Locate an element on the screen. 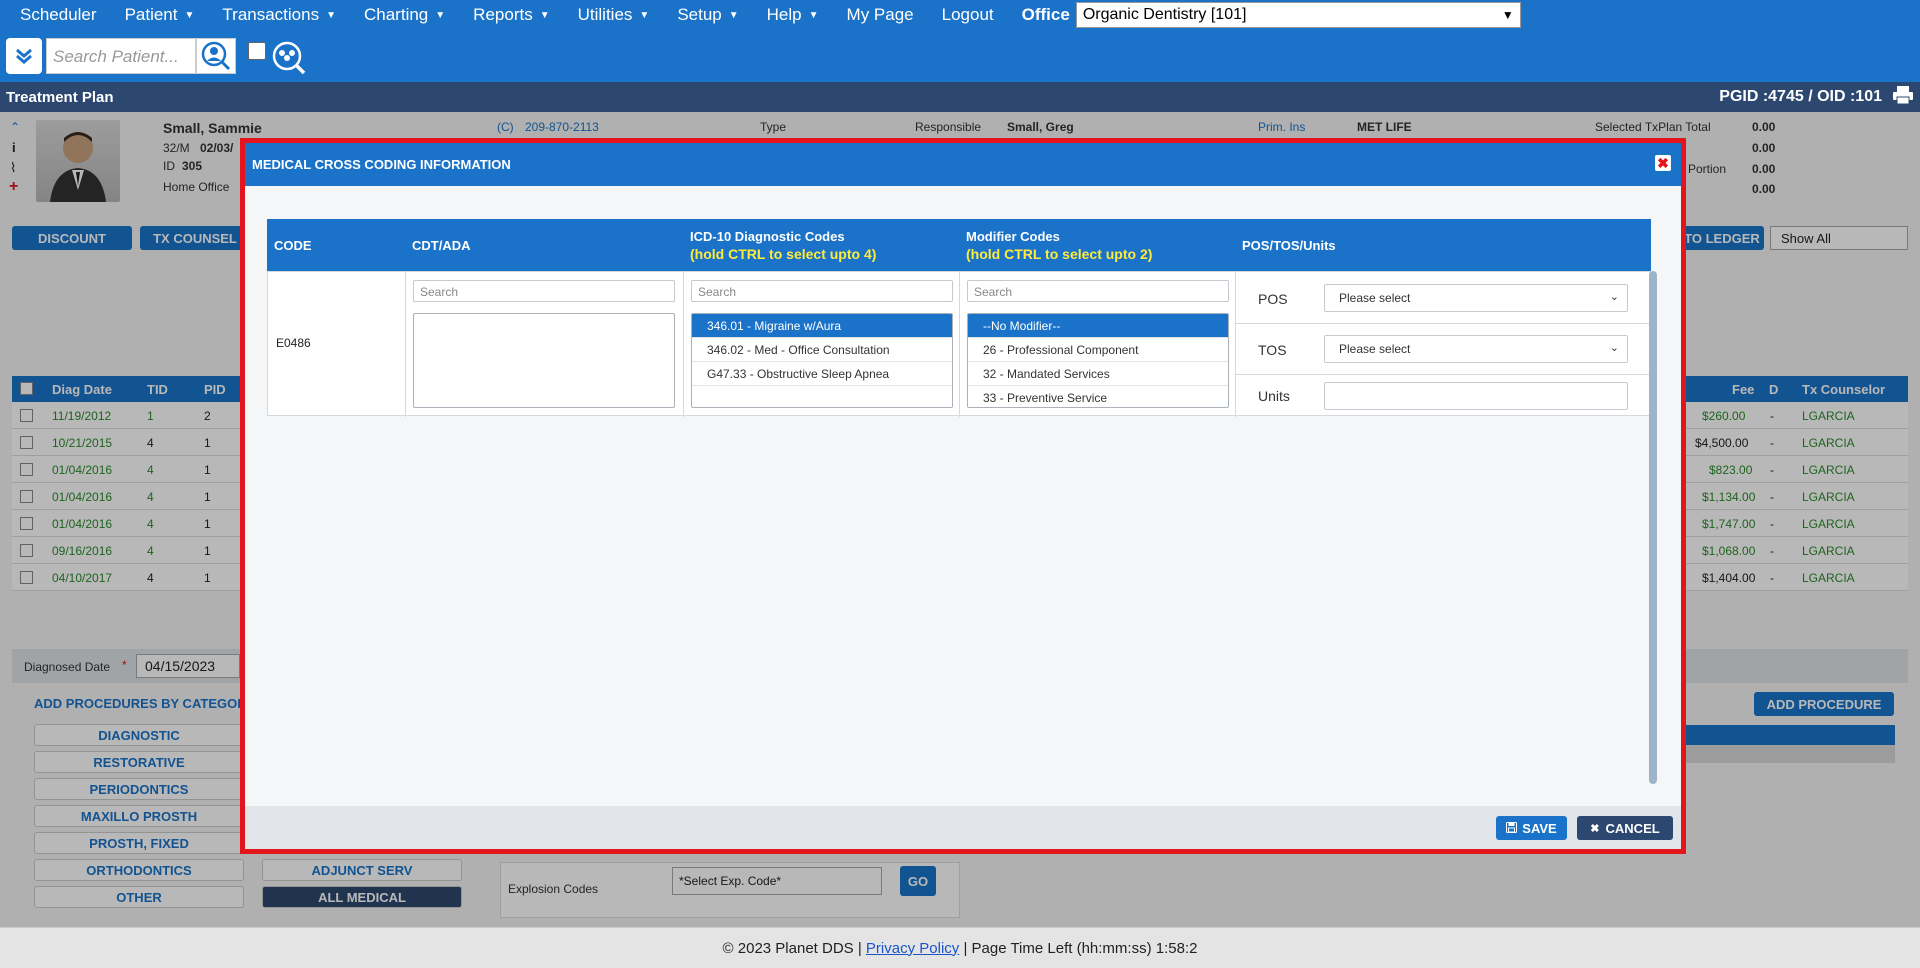  modifier-search-input: Search is located at coordinates (1098, 291).